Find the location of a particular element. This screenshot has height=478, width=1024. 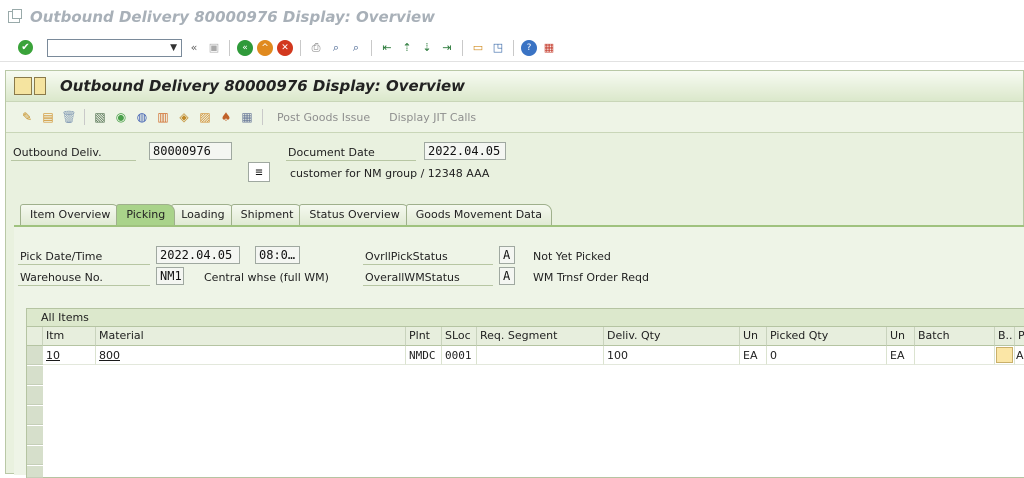

tab-status-overview: Status Overview is located at coordinates (354, 214).